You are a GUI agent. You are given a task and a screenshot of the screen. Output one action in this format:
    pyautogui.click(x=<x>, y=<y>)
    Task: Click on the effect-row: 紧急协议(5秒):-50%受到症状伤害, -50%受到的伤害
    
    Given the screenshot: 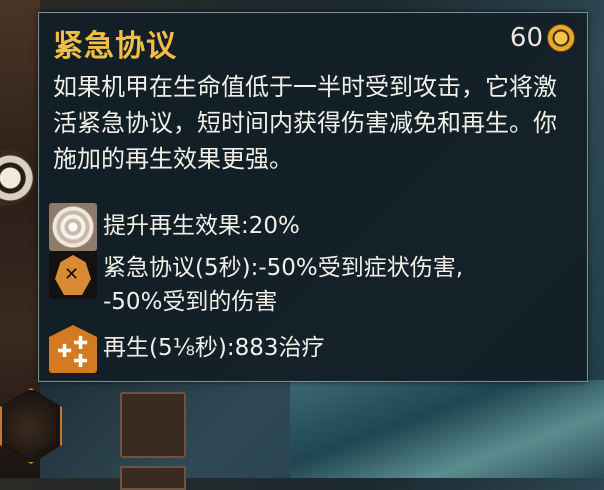 What is the action you would take?
    pyautogui.click(x=256, y=285)
    